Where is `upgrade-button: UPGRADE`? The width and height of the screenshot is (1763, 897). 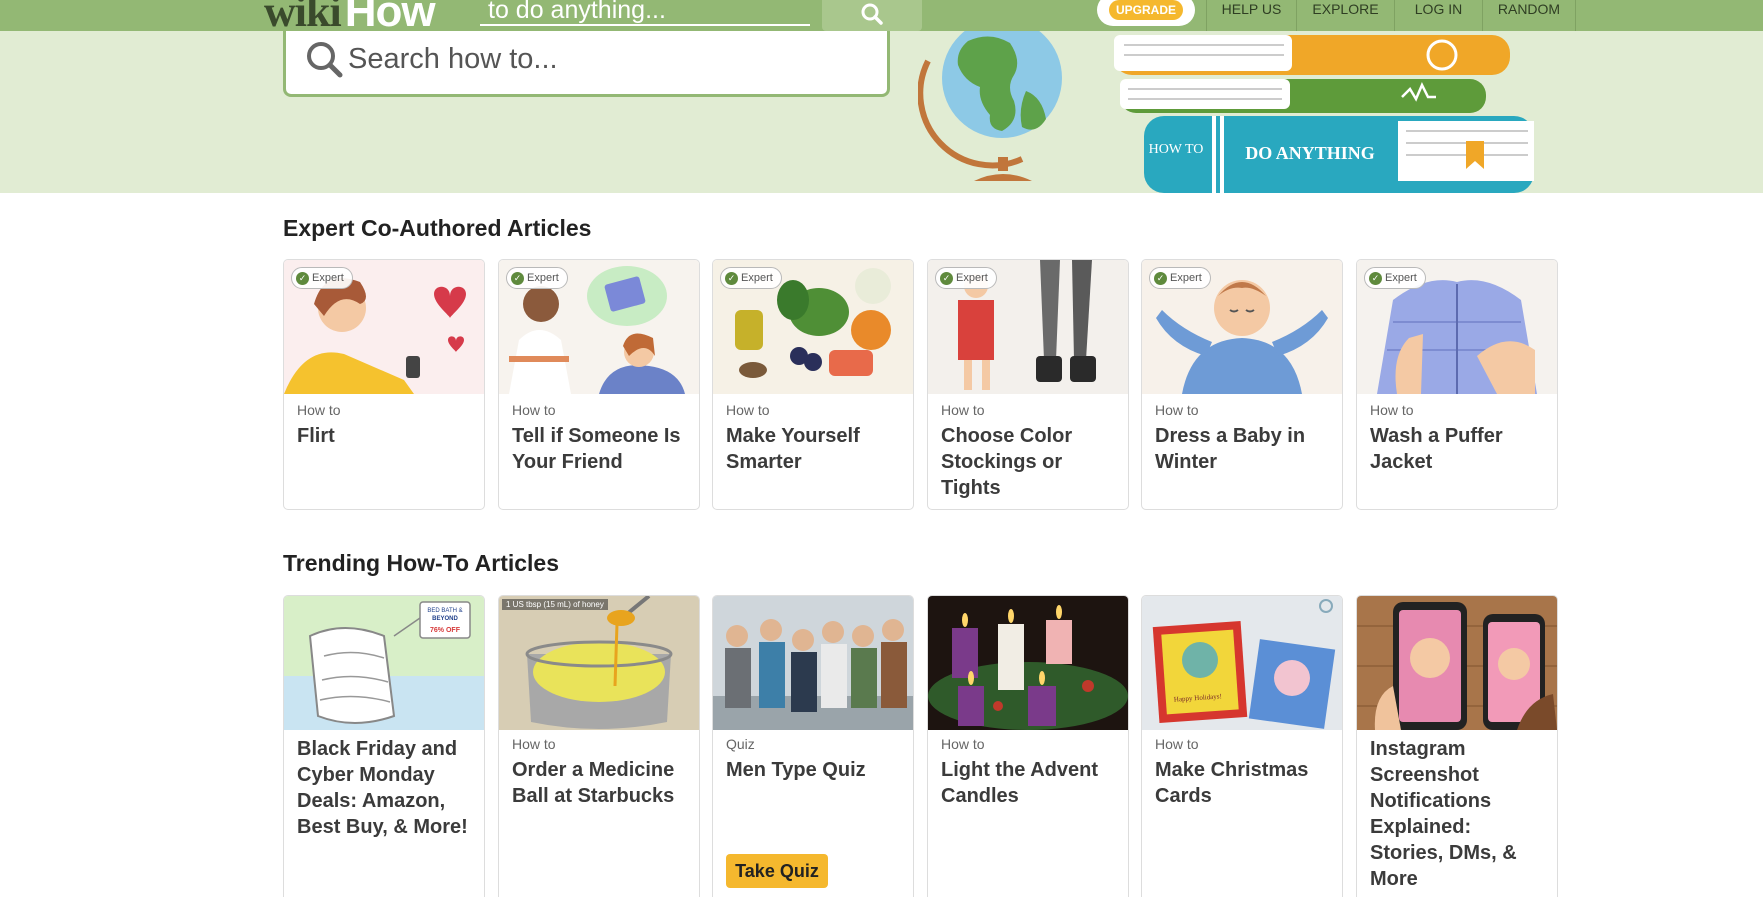
upgrade-button: UPGRADE is located at coordinates (1146, 13).